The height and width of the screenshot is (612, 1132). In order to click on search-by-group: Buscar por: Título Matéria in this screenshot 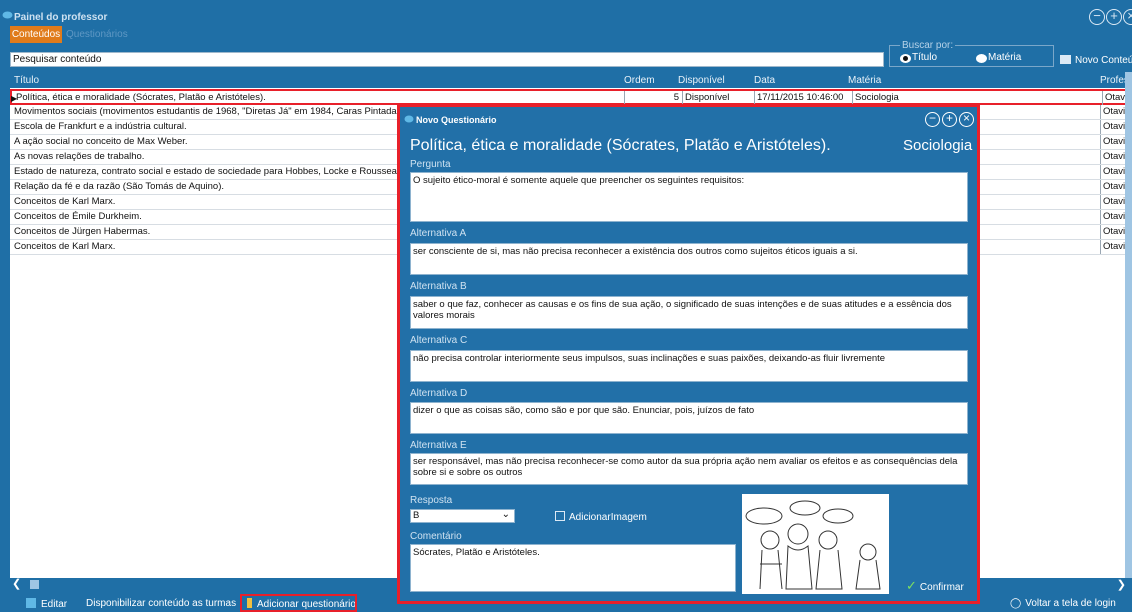, I will do `click(971, 53)`.